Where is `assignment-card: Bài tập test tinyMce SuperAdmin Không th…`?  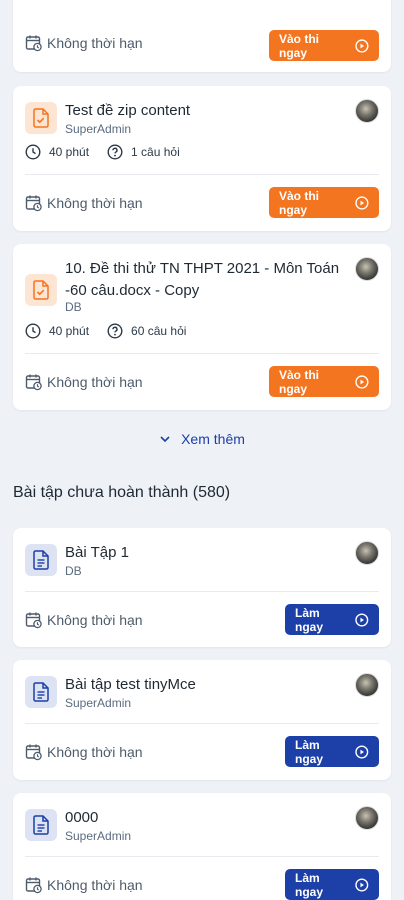 assignment-card: Bài tập test tinyMce SuperAdmin Không th… is located at coordinates (202, 720).